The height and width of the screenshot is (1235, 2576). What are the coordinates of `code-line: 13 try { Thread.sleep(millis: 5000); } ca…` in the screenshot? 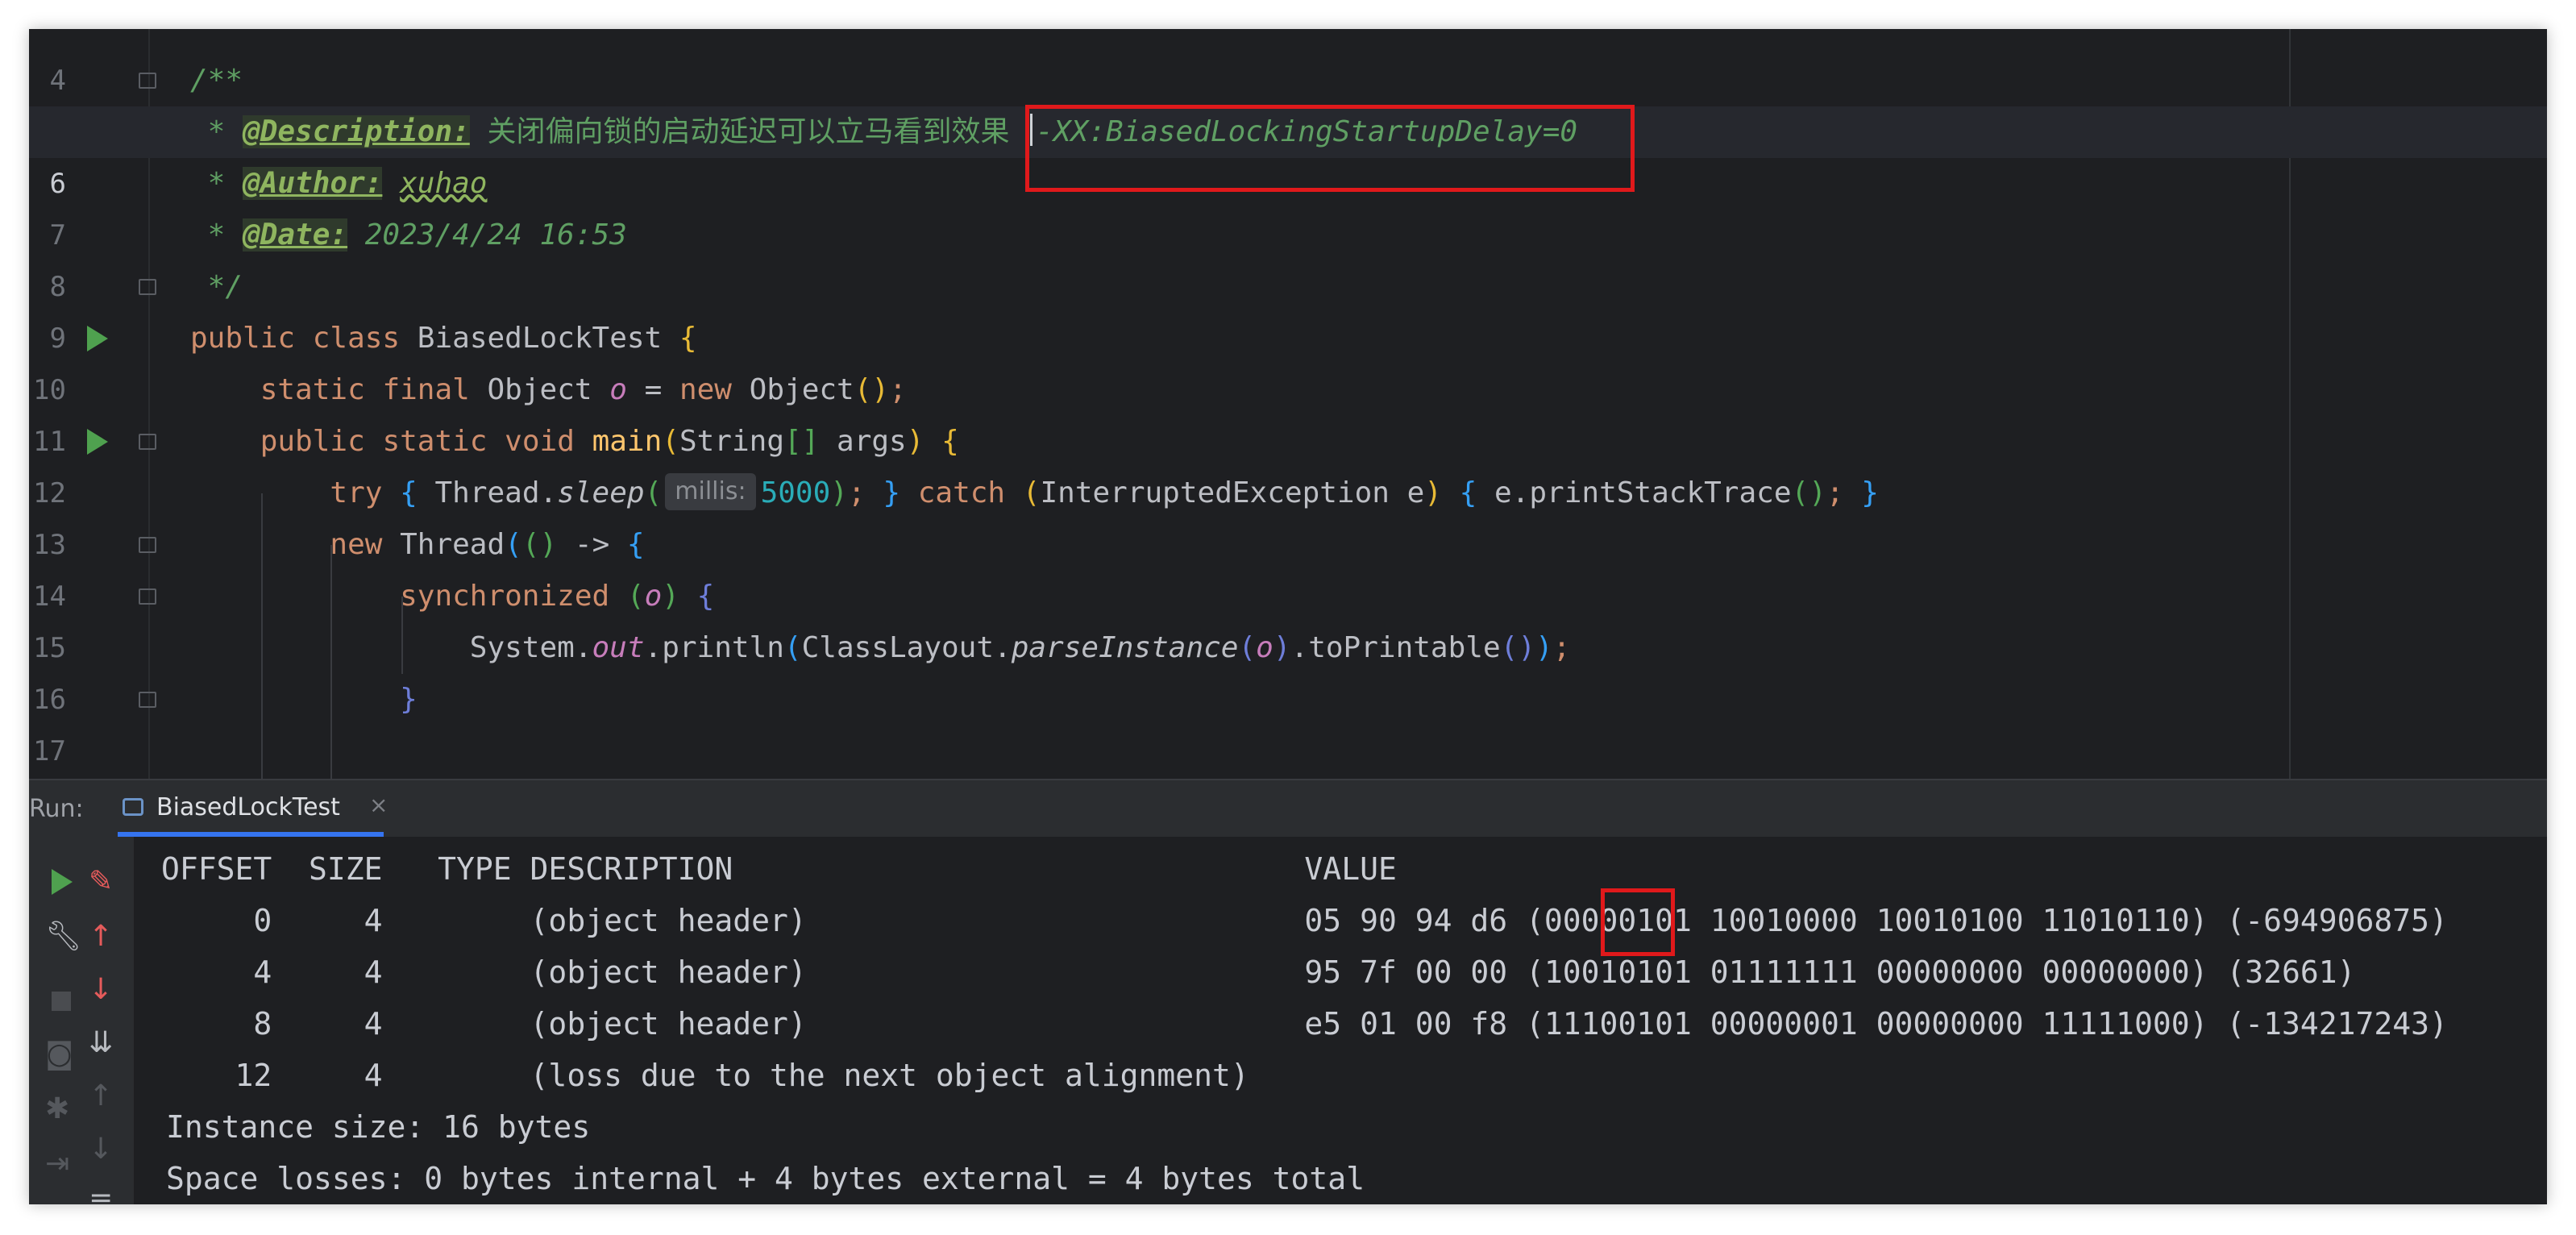 It's located at (1288, 514).